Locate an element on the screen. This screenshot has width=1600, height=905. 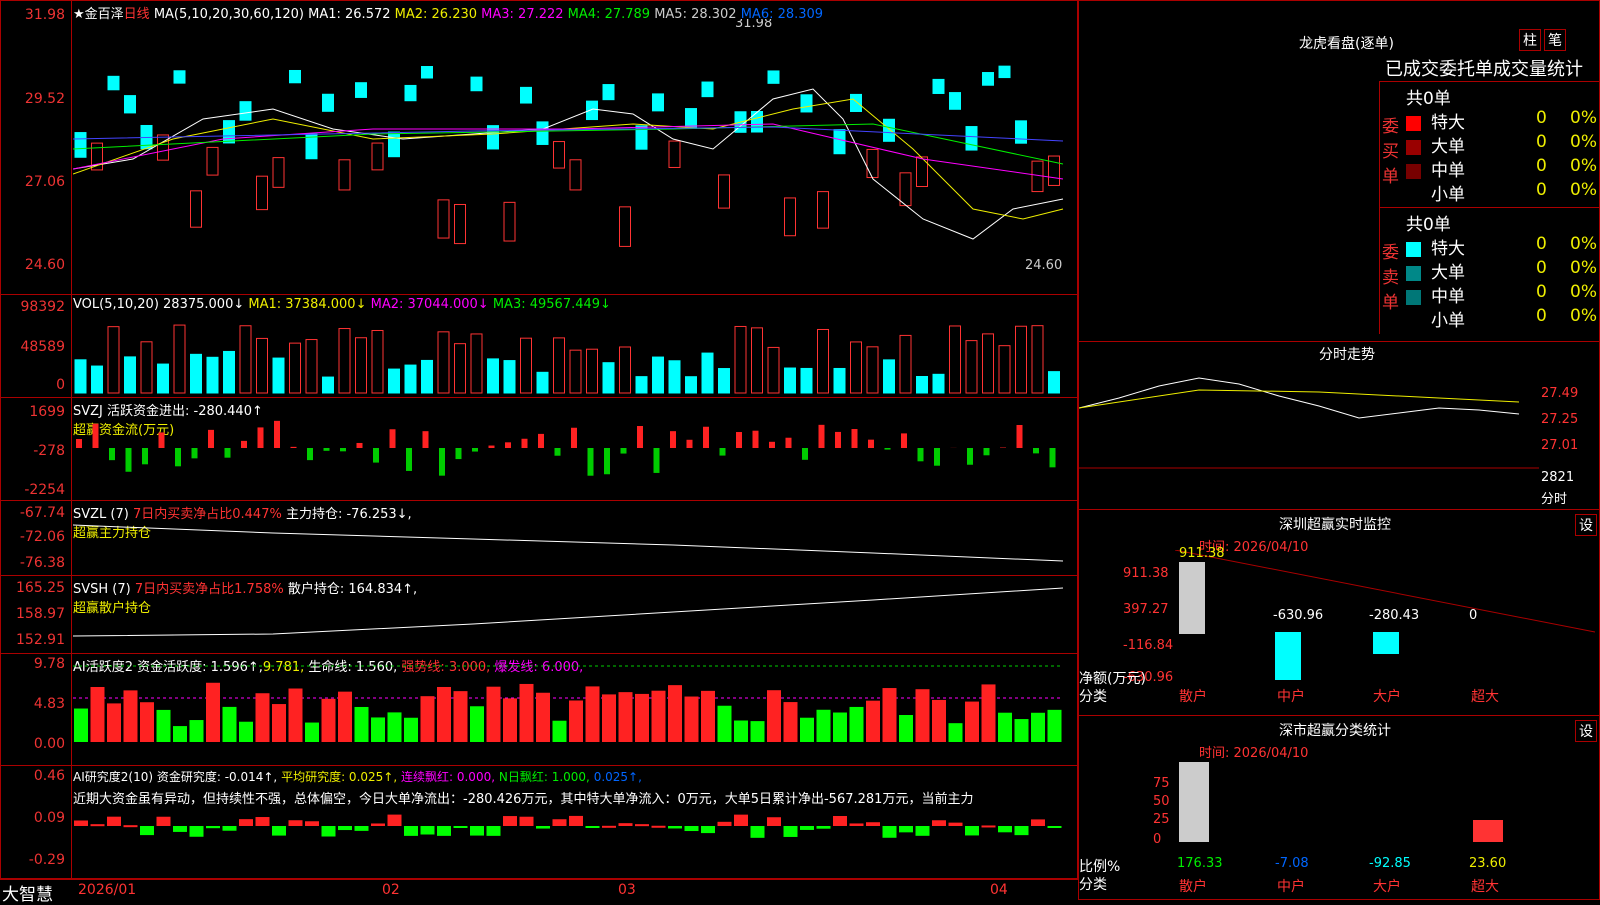
fs-axis-label: 27.49 is located at coordinates (1559, 393).